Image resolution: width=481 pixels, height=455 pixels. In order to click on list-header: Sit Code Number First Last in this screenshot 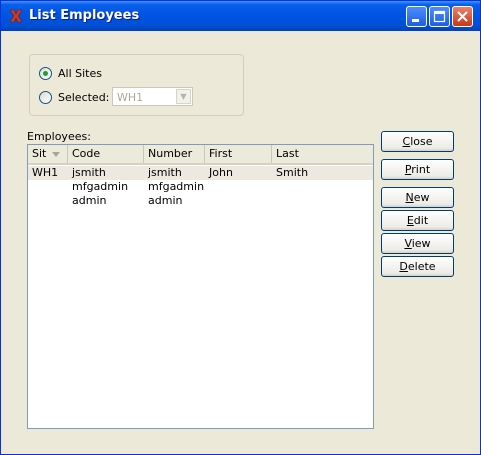, I will do `click(200, 155)`.